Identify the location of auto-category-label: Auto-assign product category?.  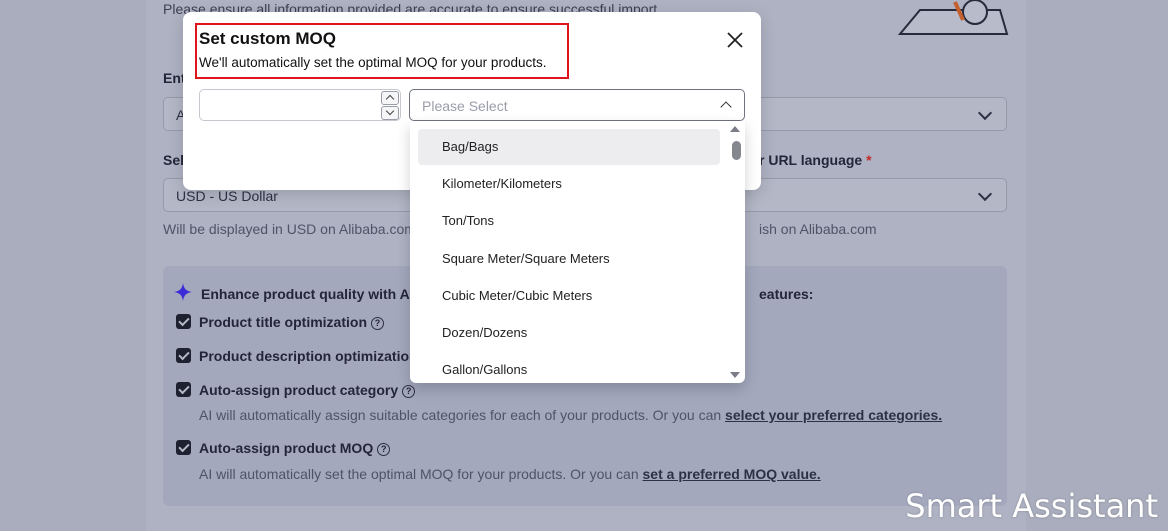
(307, 390).